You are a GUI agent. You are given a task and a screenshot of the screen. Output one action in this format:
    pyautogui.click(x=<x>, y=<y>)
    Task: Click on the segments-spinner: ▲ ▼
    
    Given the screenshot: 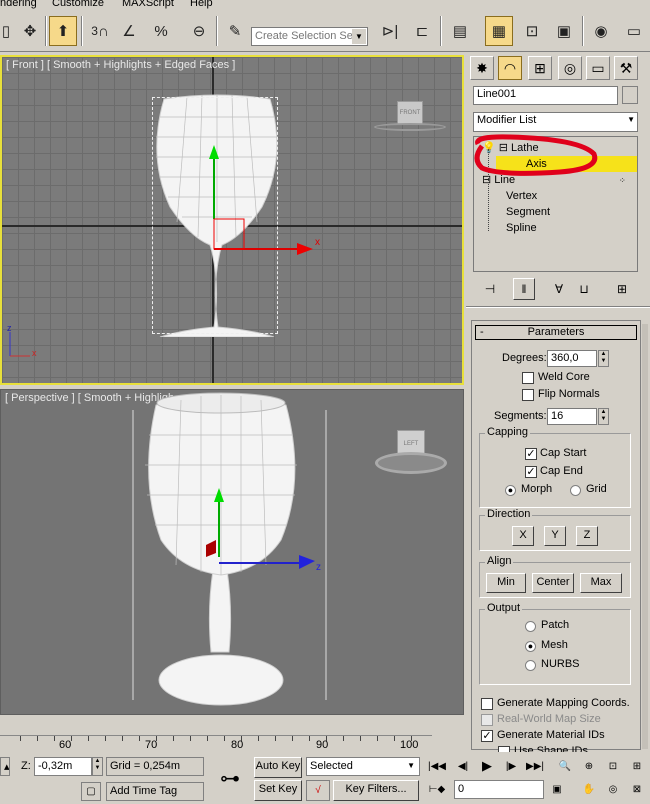 What is the action you would take?
    pyautogui.click(x=603, y=416)
    